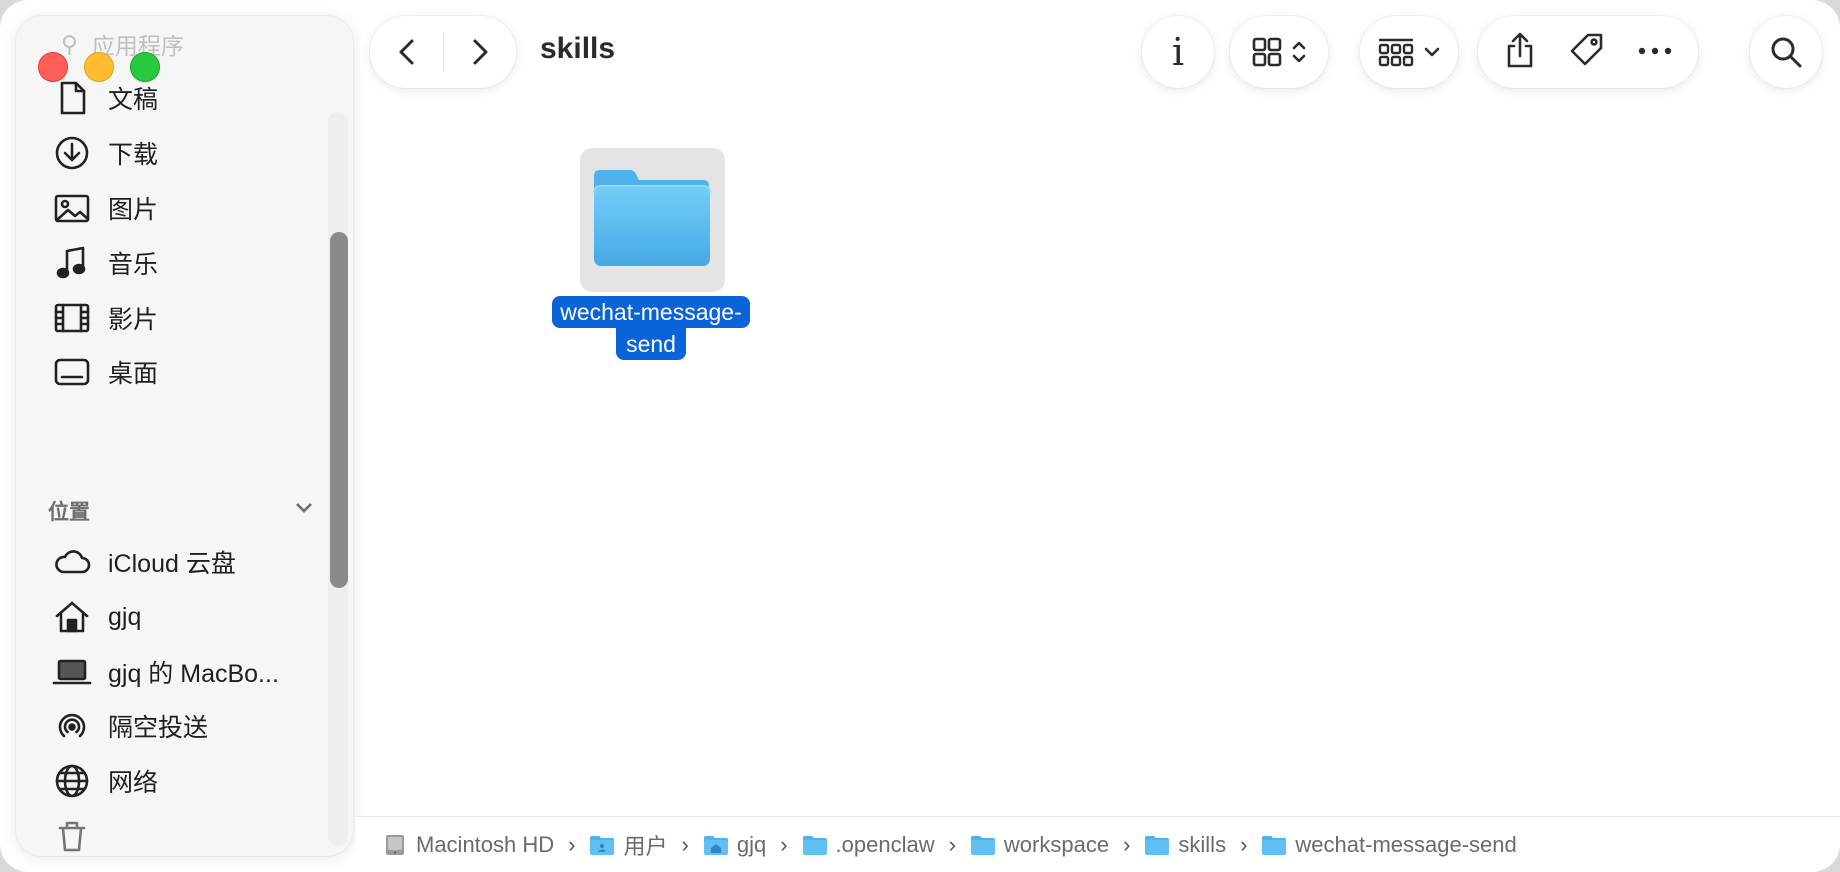  What do you see at coordinates (72, 372) in the screenshot?
I see `desktop-icon` at bounding box center [72, 372].